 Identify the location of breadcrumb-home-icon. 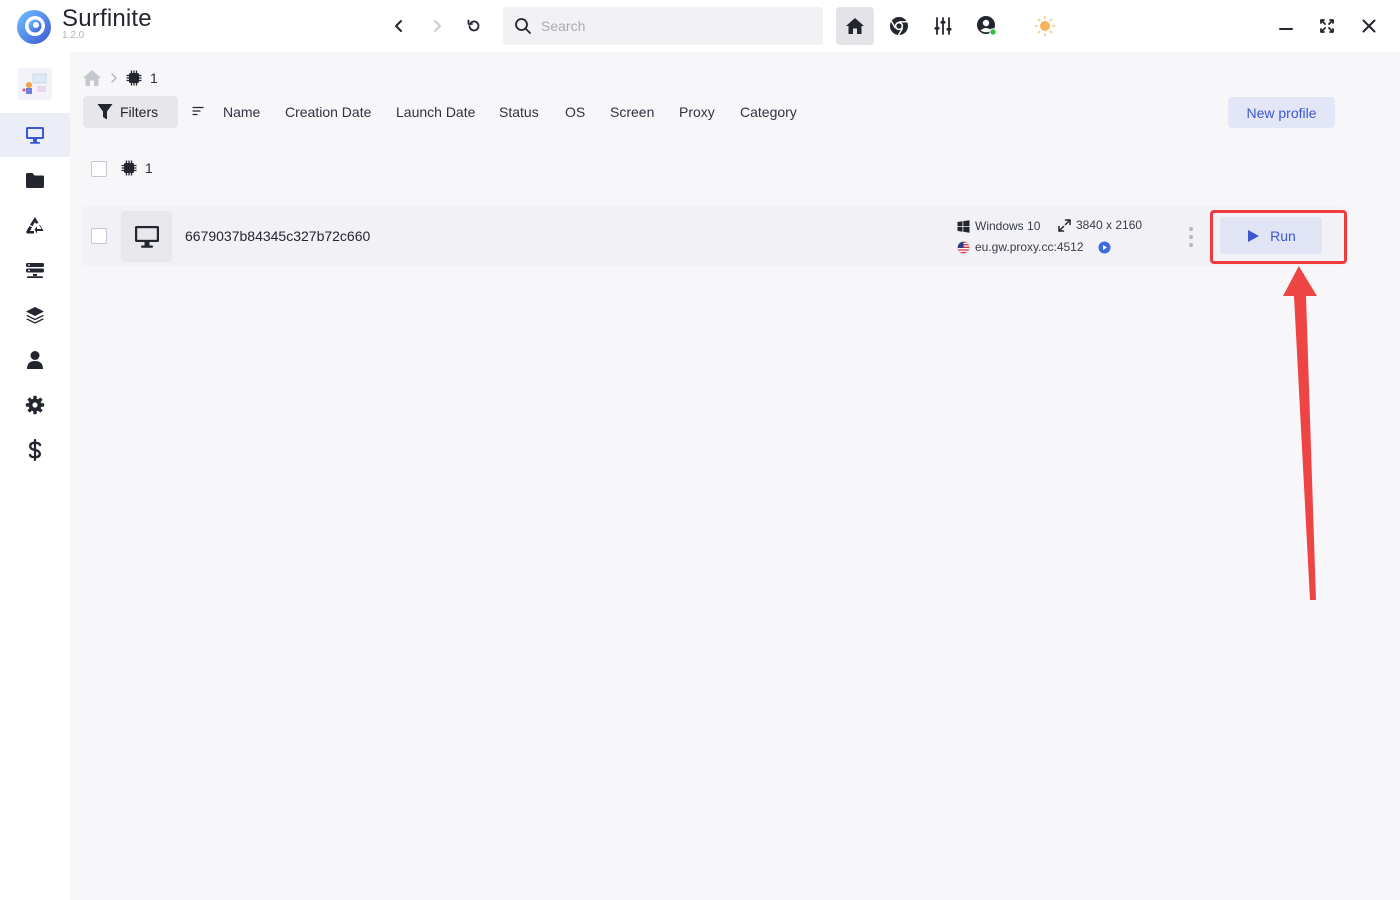
(92, 78).